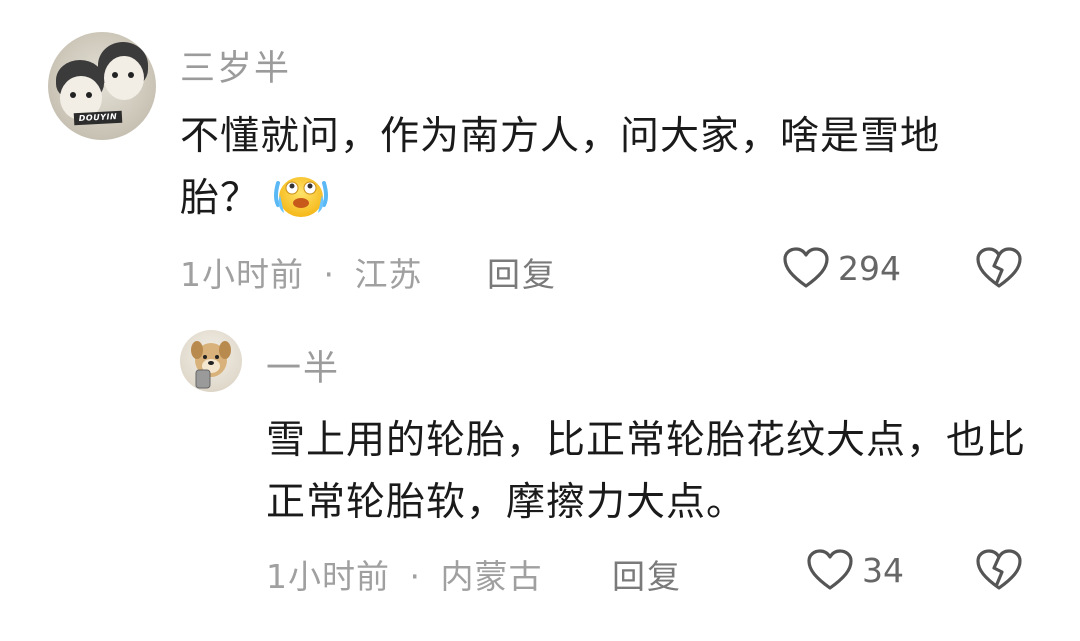 The width and height of the screenshot is (1080, 641). Describe the element at coordinates (124, 78) in the screenshot. I see `avatar-face` at that location.